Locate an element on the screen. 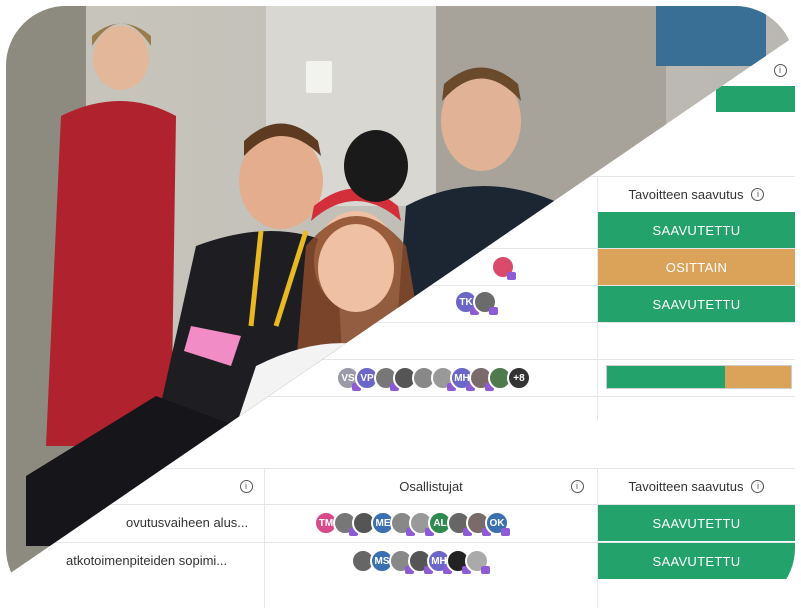 Image resolution: width=801 pixels, height=614 pixels. more-participants-count: +8 is located at coordinates (519, 378).